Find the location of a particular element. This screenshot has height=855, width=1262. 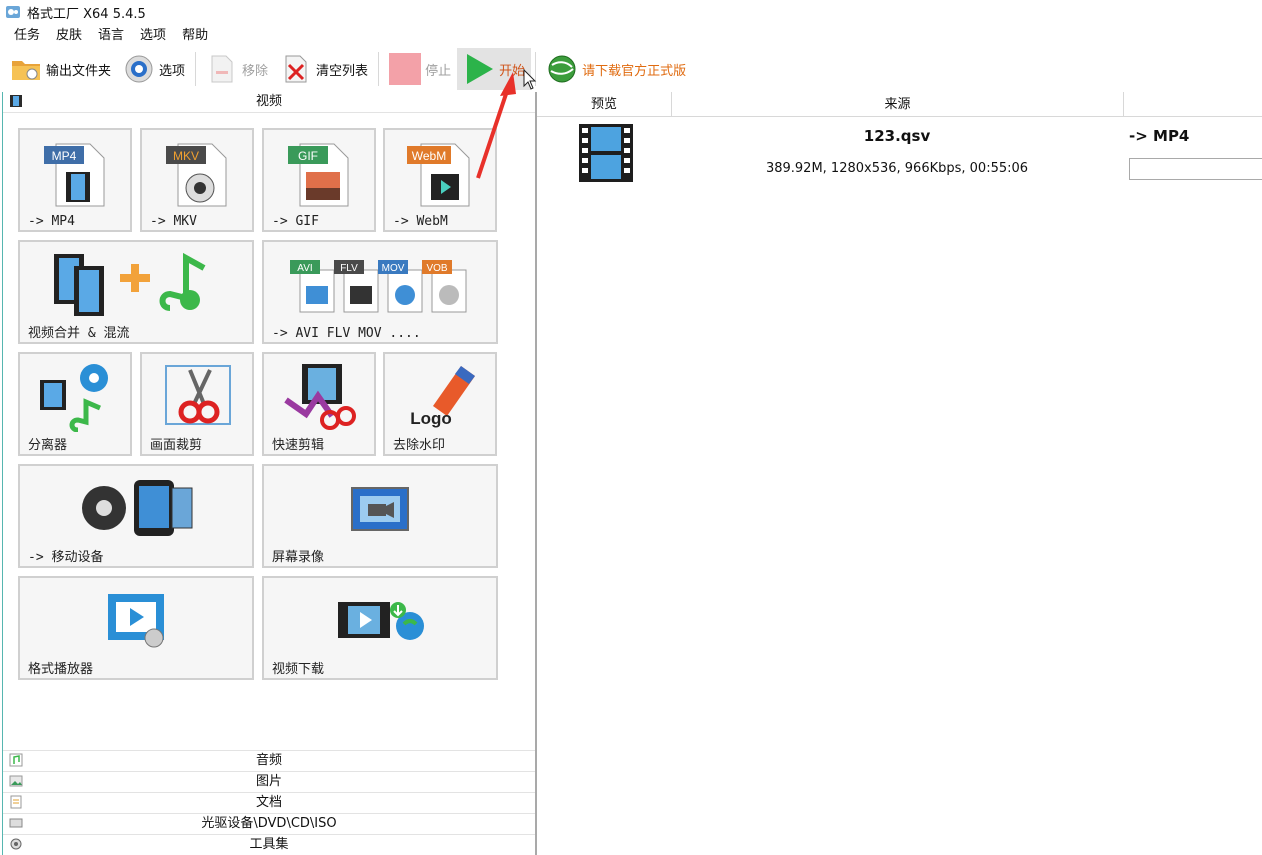

crop-scissors-icon is located at coordinates (198, 395).